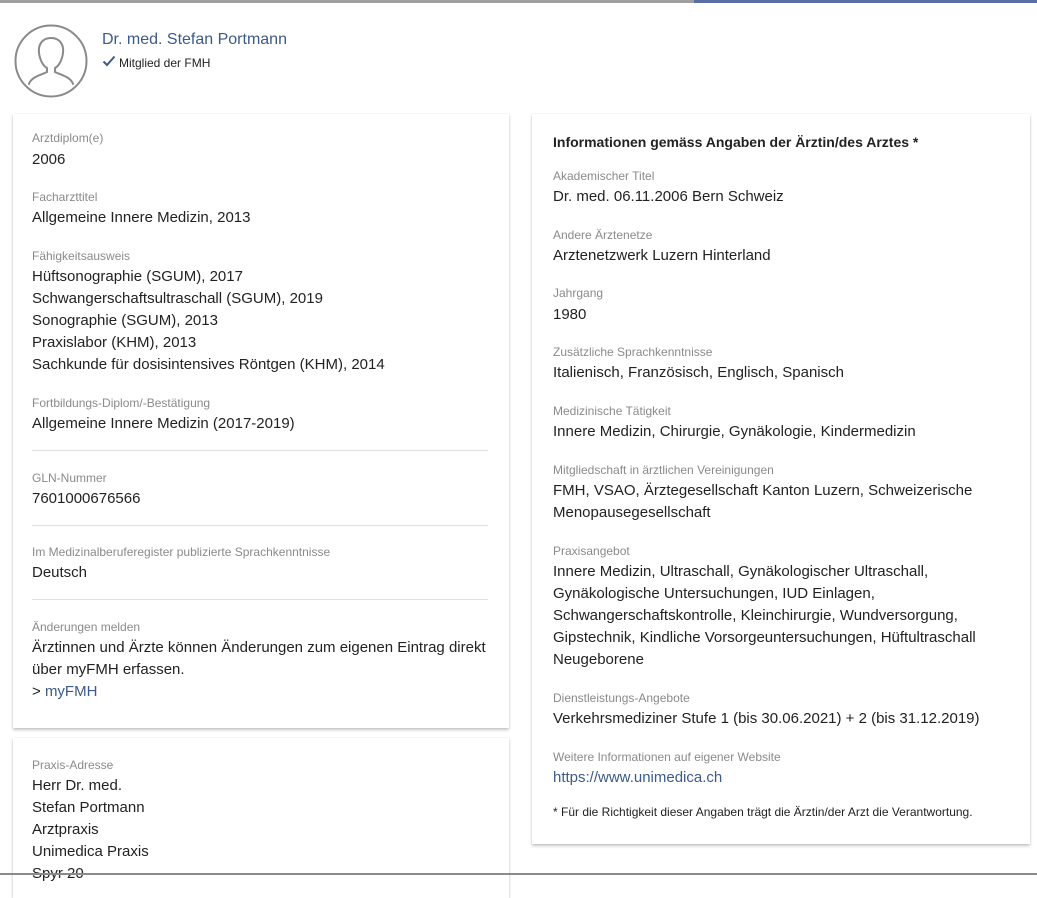  What do you see at coordinates (578, 293) in the screenshot?
I see `birth-year-label: Jahrgang` at bounding box center [578, 293].